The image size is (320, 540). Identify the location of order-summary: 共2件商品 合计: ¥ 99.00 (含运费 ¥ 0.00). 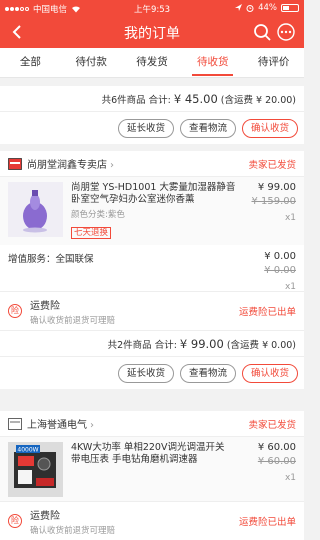
(152, 344).